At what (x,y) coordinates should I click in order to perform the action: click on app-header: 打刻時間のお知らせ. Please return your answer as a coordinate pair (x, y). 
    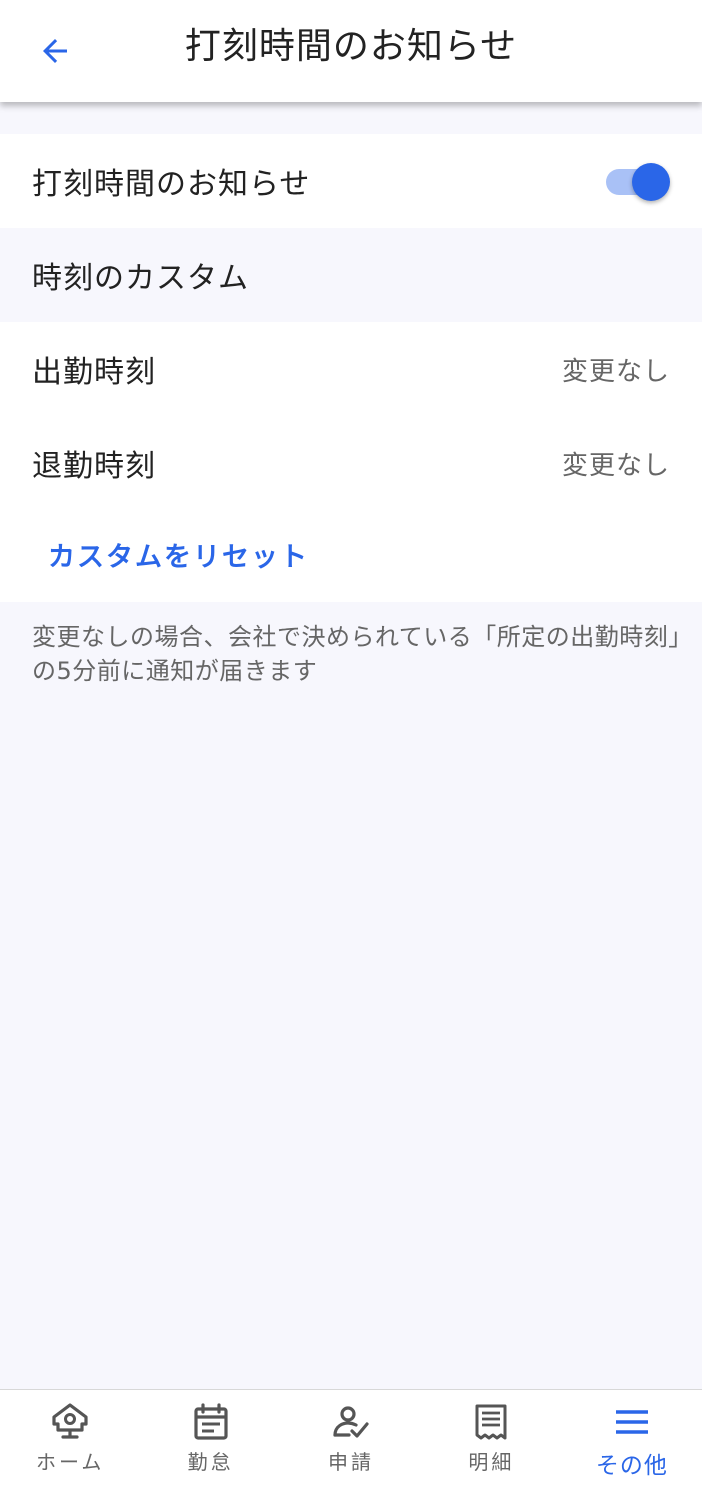
    Looking at the image, I should click on (351, 51).